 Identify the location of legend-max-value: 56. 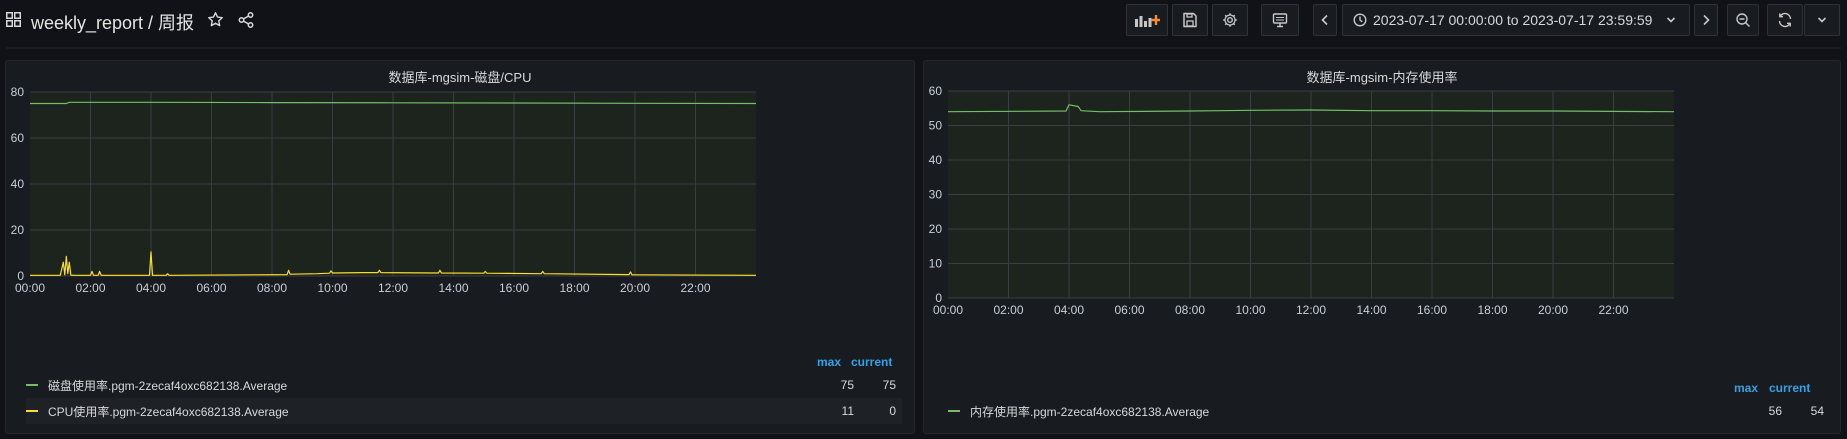
(1775, 411).